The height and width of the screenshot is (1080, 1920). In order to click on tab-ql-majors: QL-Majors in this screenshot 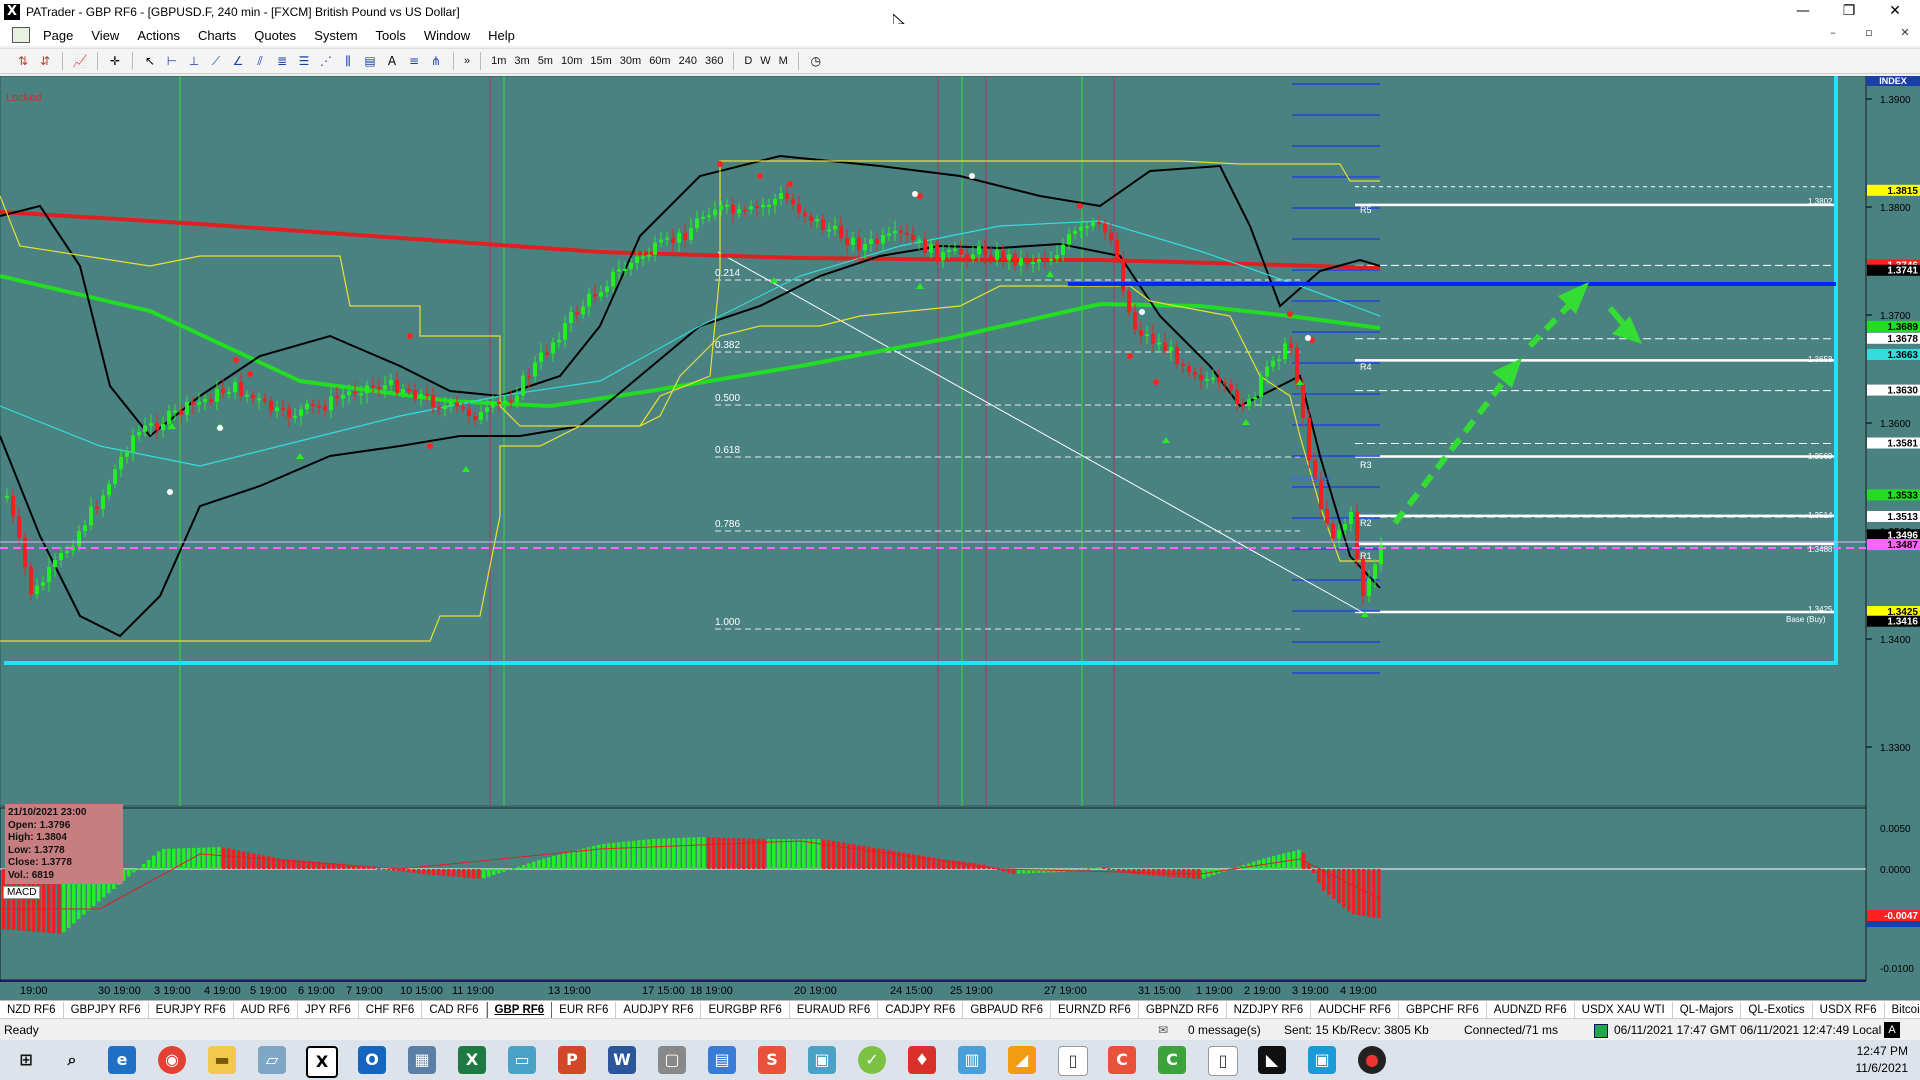, I will do `click(1707, 1010)`.